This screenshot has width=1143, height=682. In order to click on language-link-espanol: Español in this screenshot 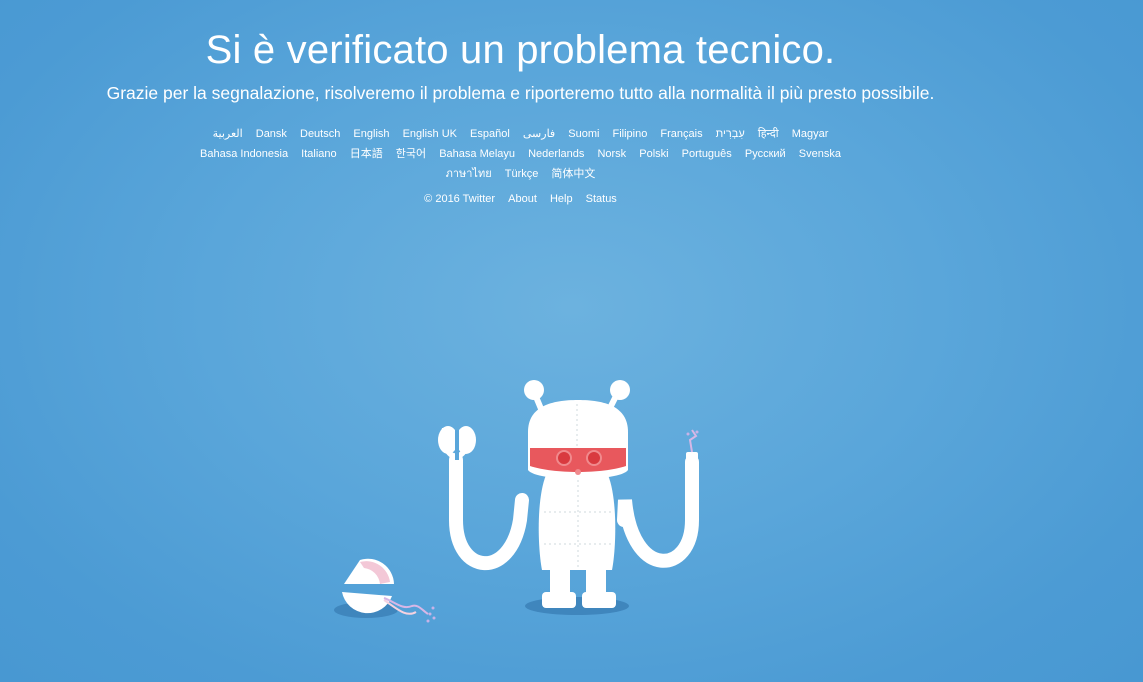, I will do `click(490, 134)`.